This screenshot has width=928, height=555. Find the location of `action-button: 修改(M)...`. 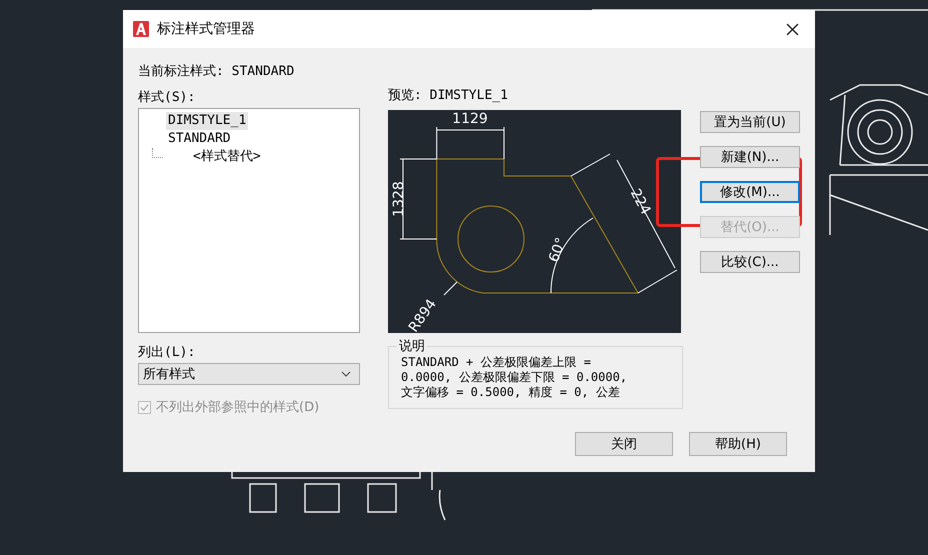

action-button: 修改(M)... is located at coordinates (750, 192).